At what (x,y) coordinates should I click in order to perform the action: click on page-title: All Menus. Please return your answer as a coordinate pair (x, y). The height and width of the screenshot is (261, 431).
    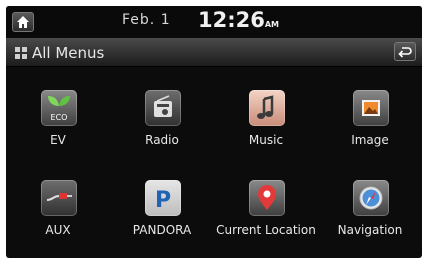
    Looking at the image, I should click on (68, 53).